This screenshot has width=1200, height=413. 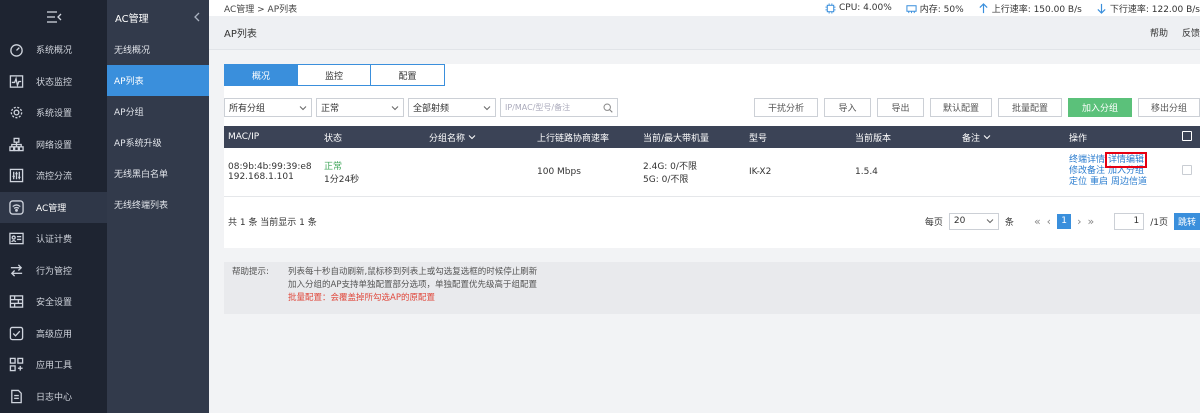 What do you see at coordinates (53, 50) in the screenshot?
I see `sidebar-item-0: 系统概况` at bounding box center [53, 50].